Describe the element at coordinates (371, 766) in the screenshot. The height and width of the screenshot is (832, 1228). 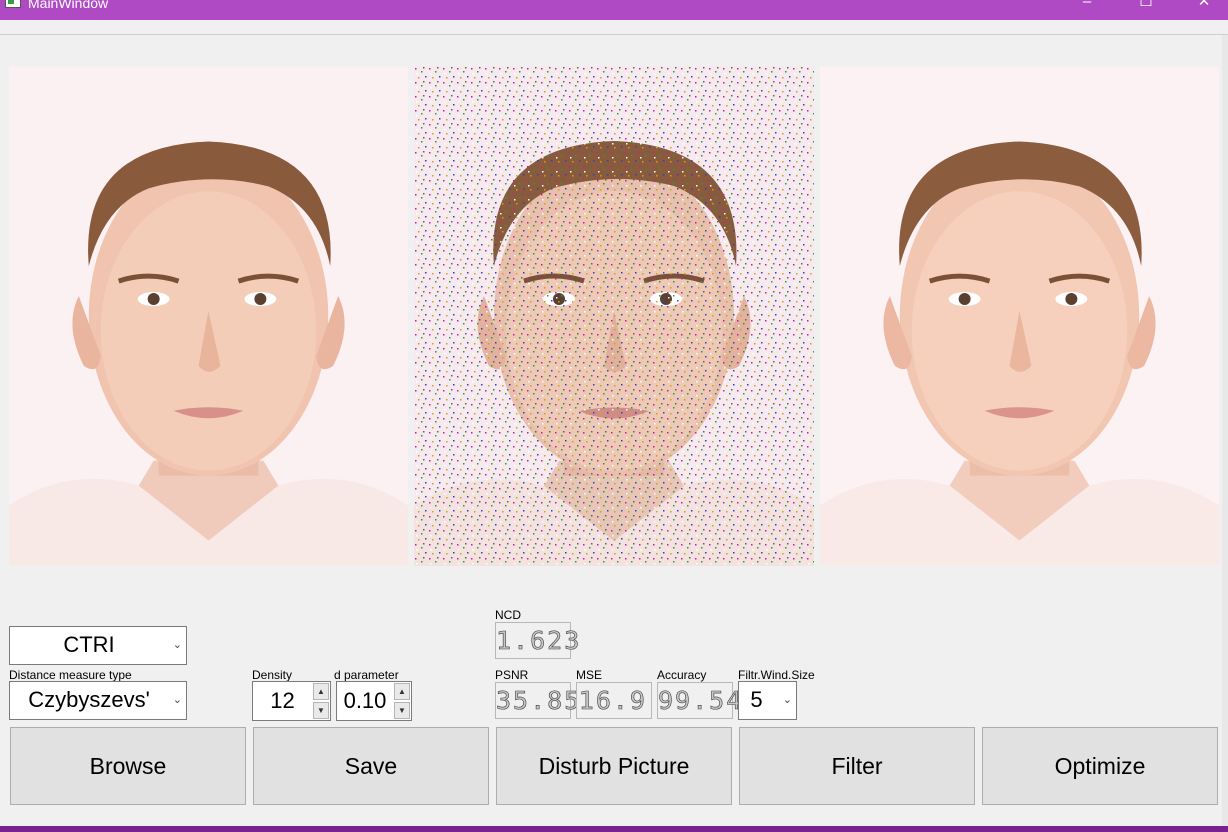
I see `save-button: Save` at that location.